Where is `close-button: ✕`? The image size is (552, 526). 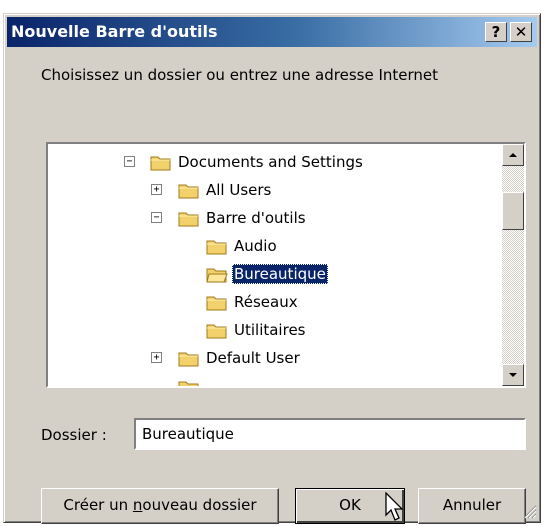
close-button: ✕ is located at coordinates (521, 32).